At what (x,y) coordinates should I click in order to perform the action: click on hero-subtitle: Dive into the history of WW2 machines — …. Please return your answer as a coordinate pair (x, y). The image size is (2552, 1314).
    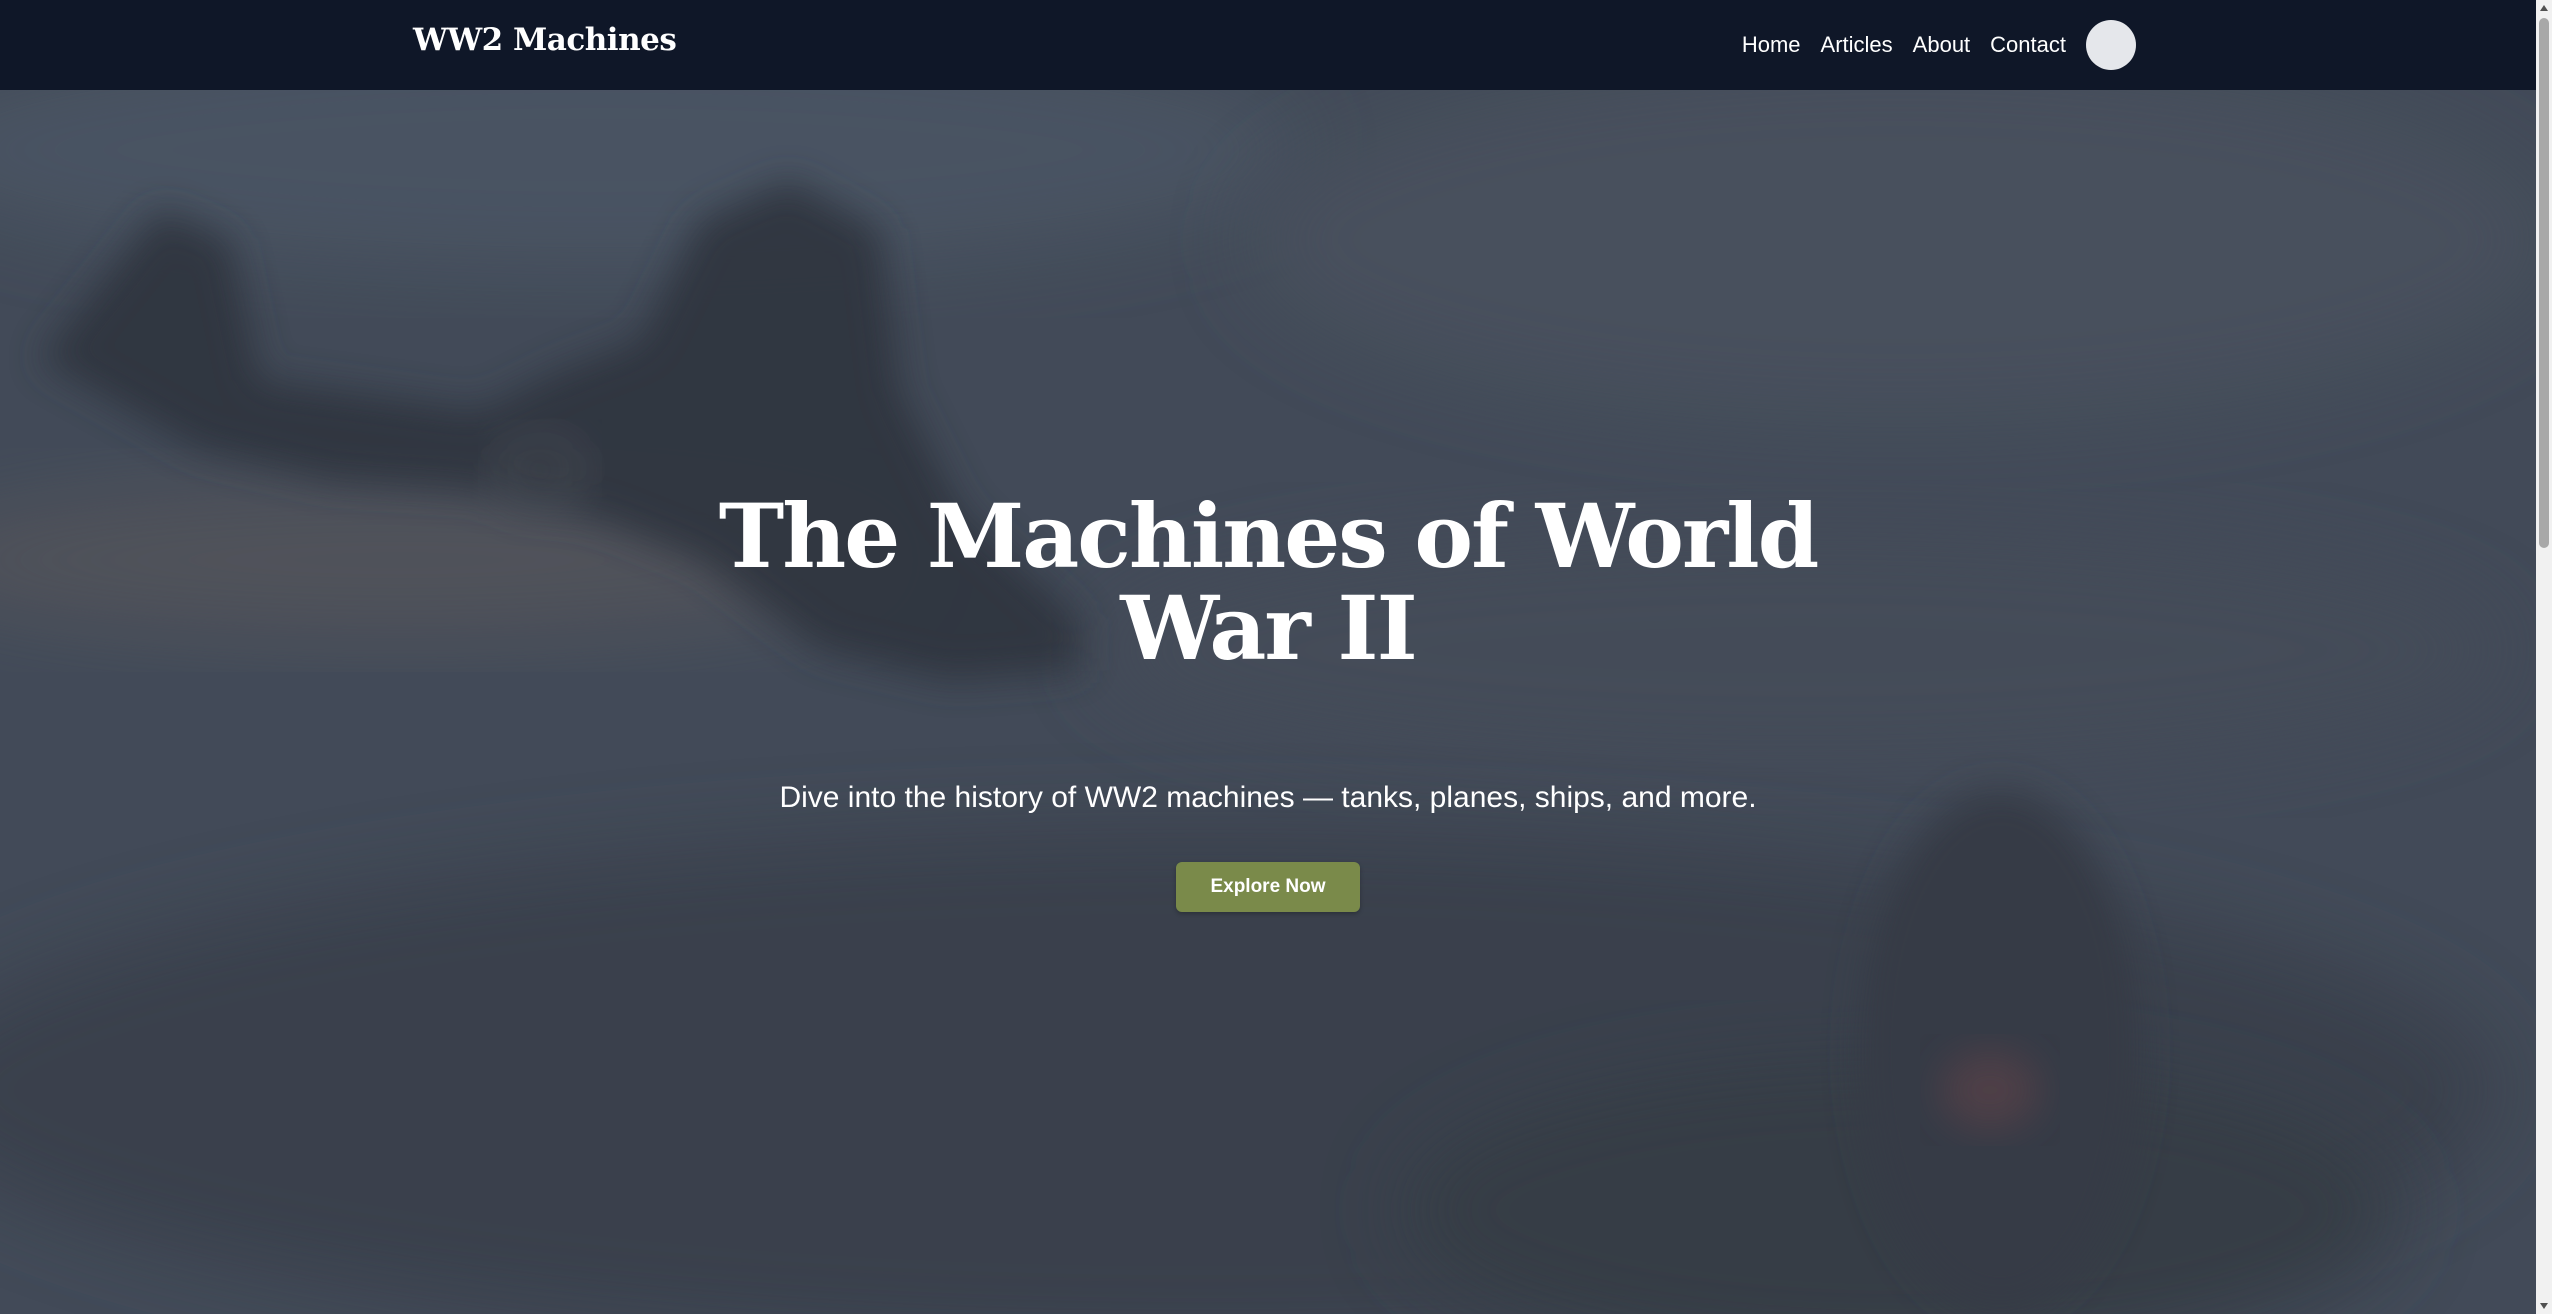
    Looking at the image, I should click on (1268, 797).